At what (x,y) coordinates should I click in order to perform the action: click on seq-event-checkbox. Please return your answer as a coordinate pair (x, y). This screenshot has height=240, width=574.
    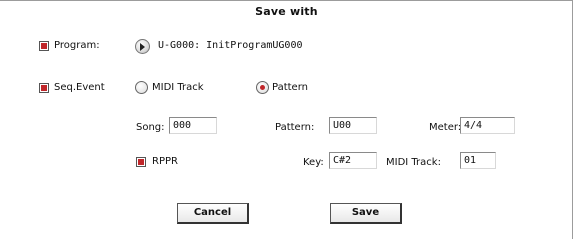
    Looking at the image, I should click on (44, 88).